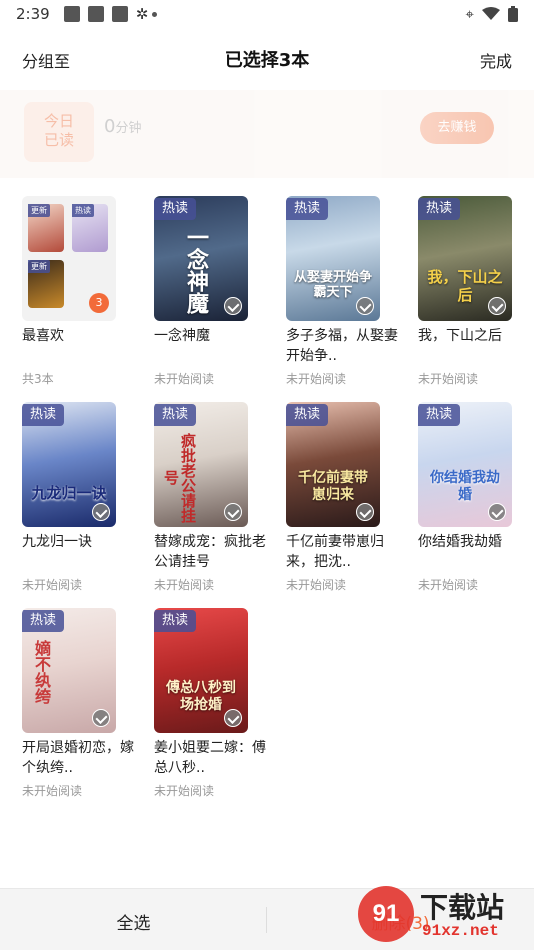 The image size is (534, 950). What do you see at coordinates (342, 346) in the screenshot?
I see `book-title: 多子多福，从娶妻开始争..` at bounding box center [342, 346].